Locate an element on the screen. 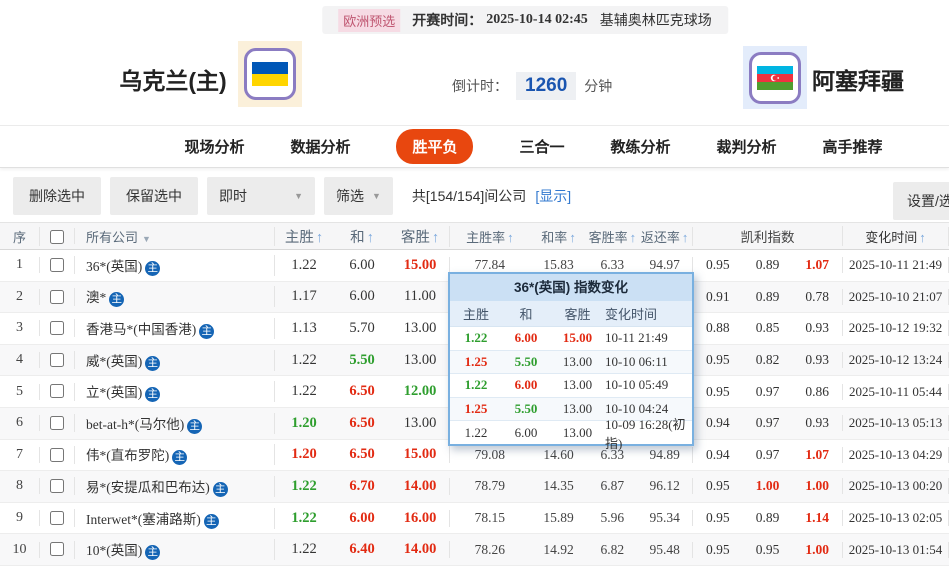  col-header-company: 所有公司 ▼ is located at coordinates (175, 236).